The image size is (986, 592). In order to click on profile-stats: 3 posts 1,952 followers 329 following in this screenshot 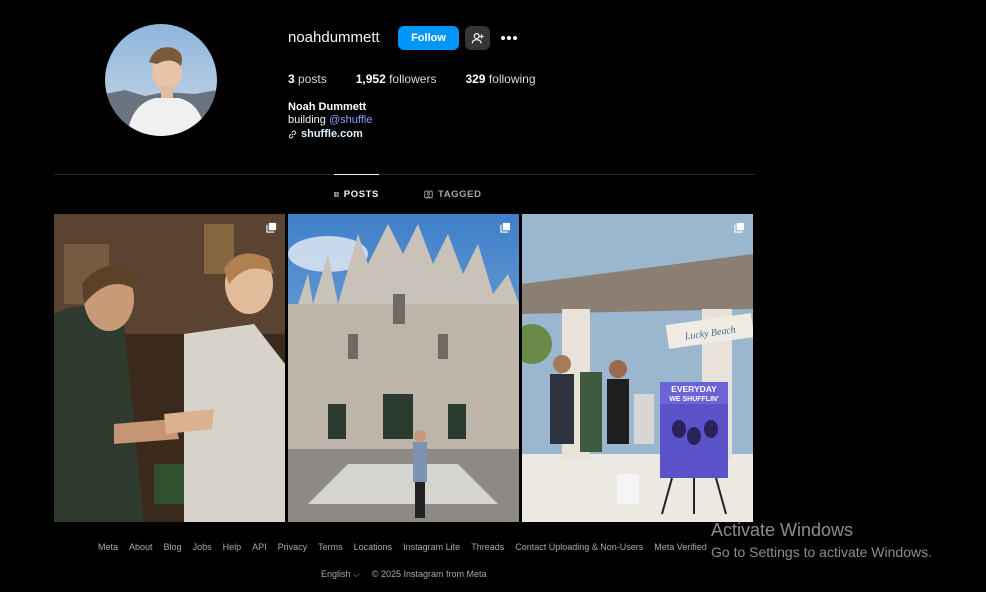, I will do `click(426, 79)`.